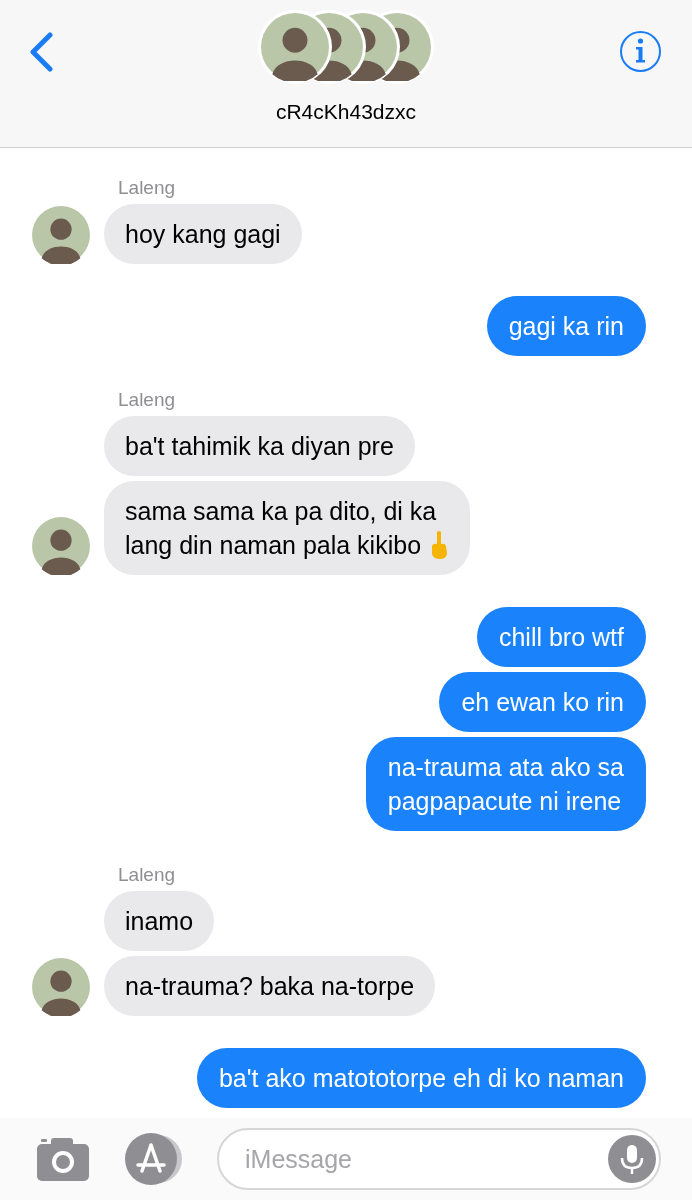 This screenshot has width=692, height=1200. Describe the element at coordinates (439, 545) in the screenshot. I see `hand-icon` at that location.